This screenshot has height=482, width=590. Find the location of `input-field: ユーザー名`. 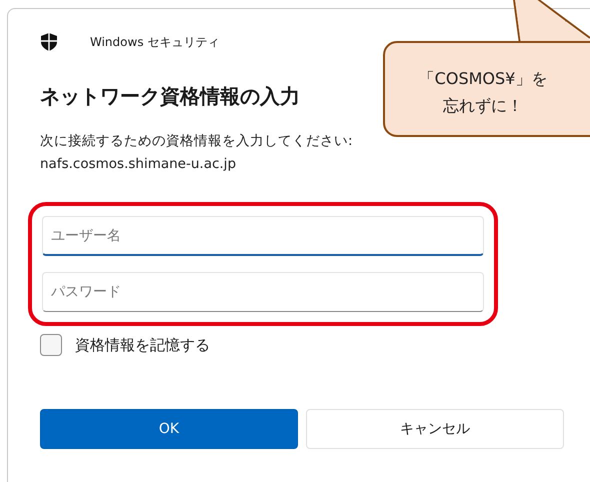

input-field: ユーザー名 is located at coordinates (263, 236).